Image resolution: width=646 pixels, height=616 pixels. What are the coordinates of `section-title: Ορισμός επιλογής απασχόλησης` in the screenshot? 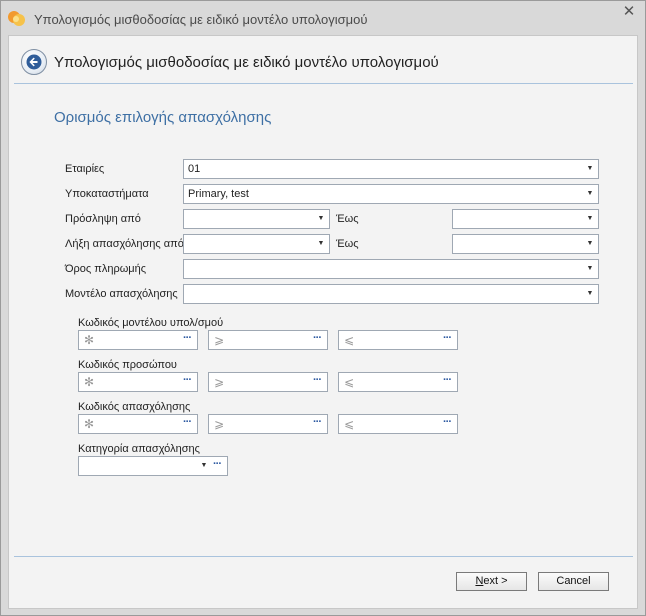 It's located at (163, 117).